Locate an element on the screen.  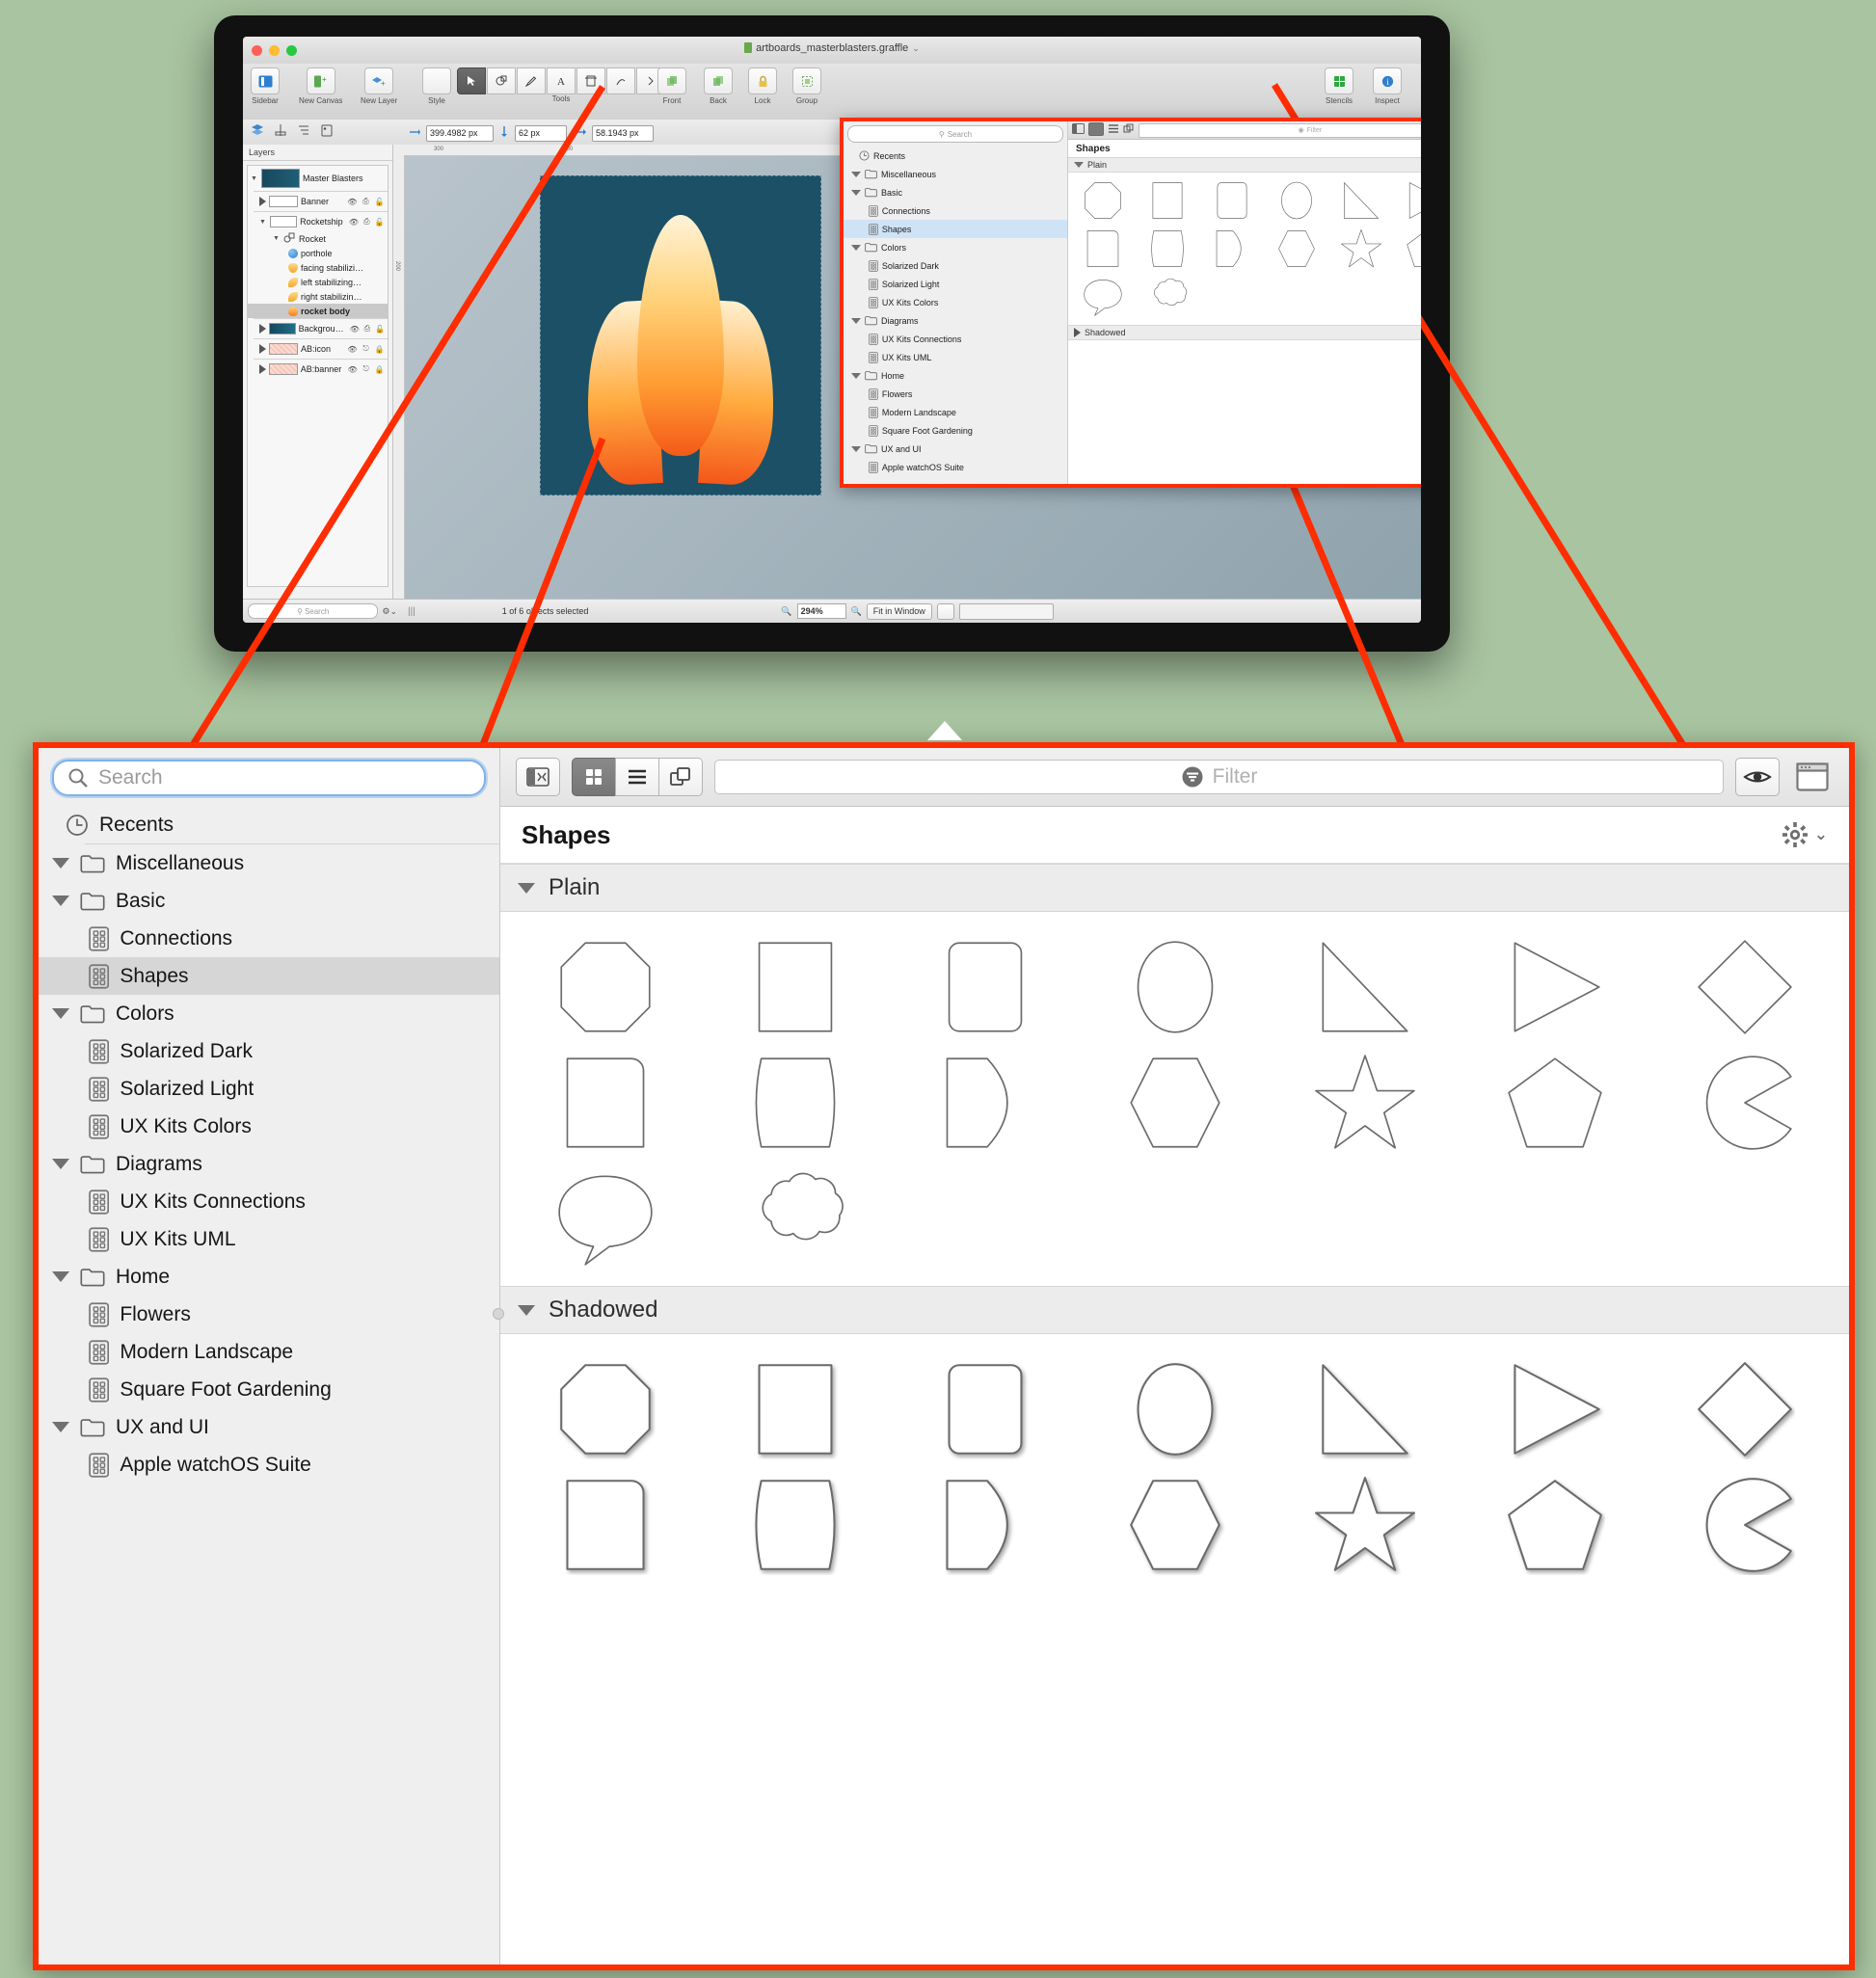
stencil-section-header-plain: Plain is located at coordinates (1174, 888).